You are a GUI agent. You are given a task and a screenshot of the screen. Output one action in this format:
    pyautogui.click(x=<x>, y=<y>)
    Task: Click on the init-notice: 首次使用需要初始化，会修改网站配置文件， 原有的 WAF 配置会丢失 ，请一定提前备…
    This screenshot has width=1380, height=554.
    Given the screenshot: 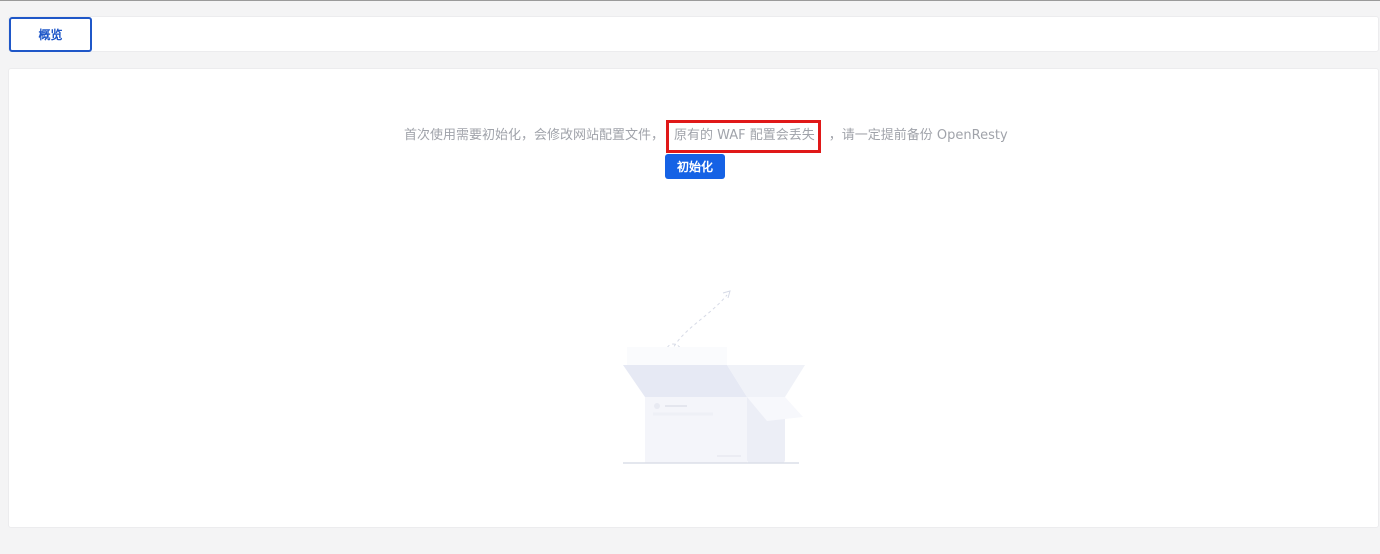 What is the action you would take?
    pyautogui.click(x=706, y=136)
    